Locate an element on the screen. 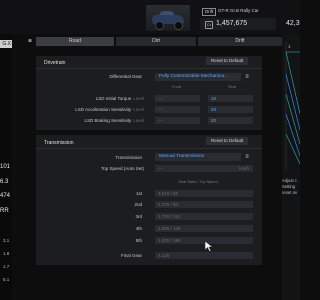 The width and height of the screenshot is (320, 300). left-stat-value: 6.3 is located at coordinates (4, 182).